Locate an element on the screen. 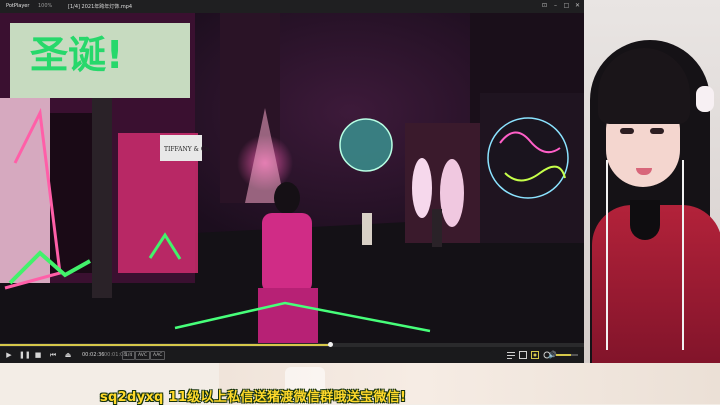  app-name: PotPlayer is located at coordinates (17, 6).